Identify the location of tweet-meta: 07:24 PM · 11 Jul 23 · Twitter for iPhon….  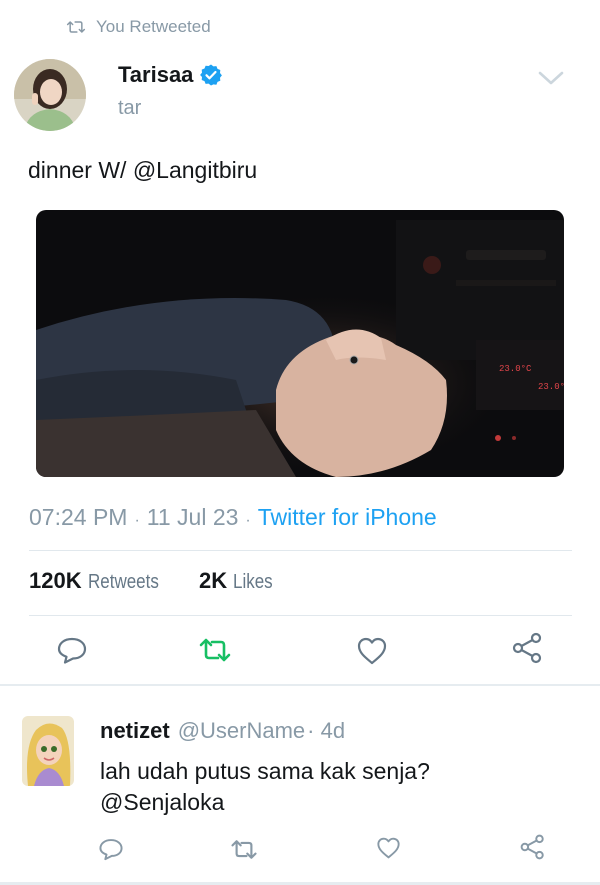
(233, 517).